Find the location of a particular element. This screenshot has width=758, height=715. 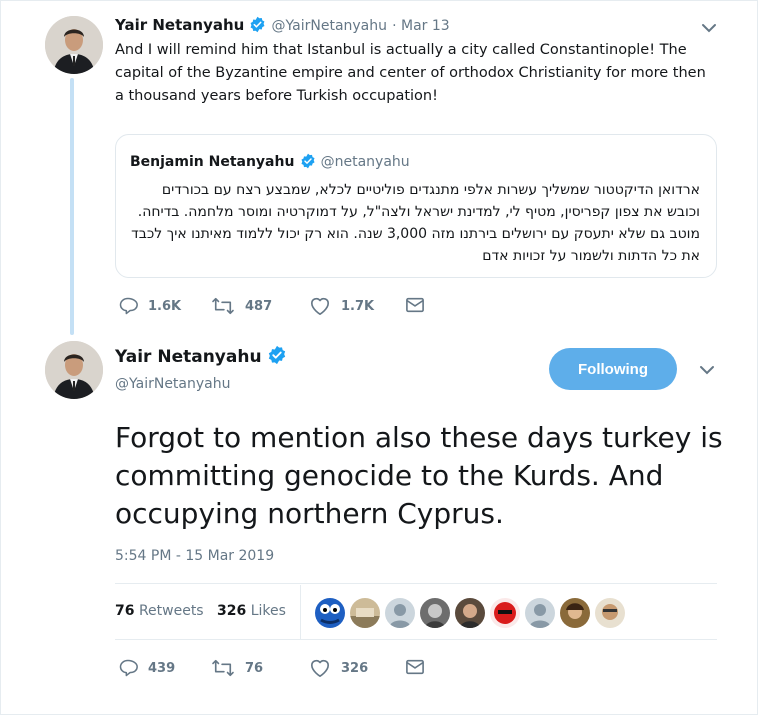

reply-count: 439 is located at coordinates (162, 668).